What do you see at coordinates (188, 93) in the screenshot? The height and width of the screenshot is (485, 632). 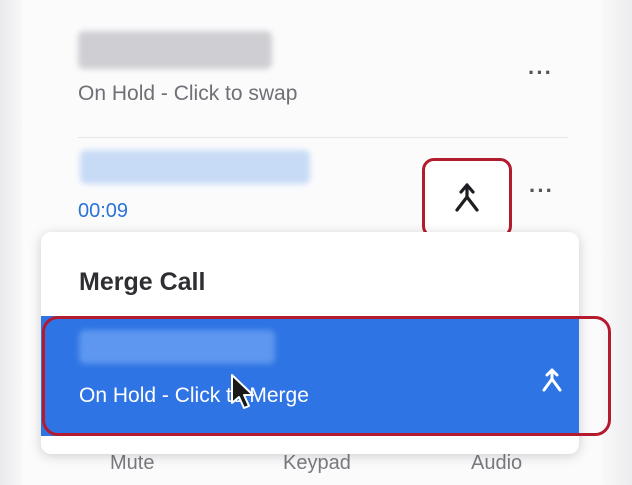 I see `held-call-status: On Hold - Click to swap` at bounding box center [188, 93].